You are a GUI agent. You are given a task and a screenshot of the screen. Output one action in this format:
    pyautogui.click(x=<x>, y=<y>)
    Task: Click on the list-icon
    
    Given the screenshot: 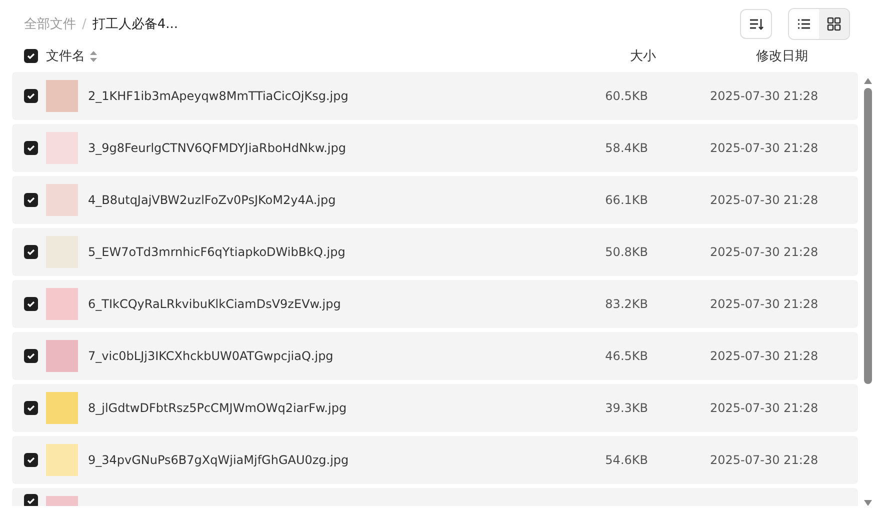 What is the action you would take?
    pyautogui.click(x=804, y=24)
    